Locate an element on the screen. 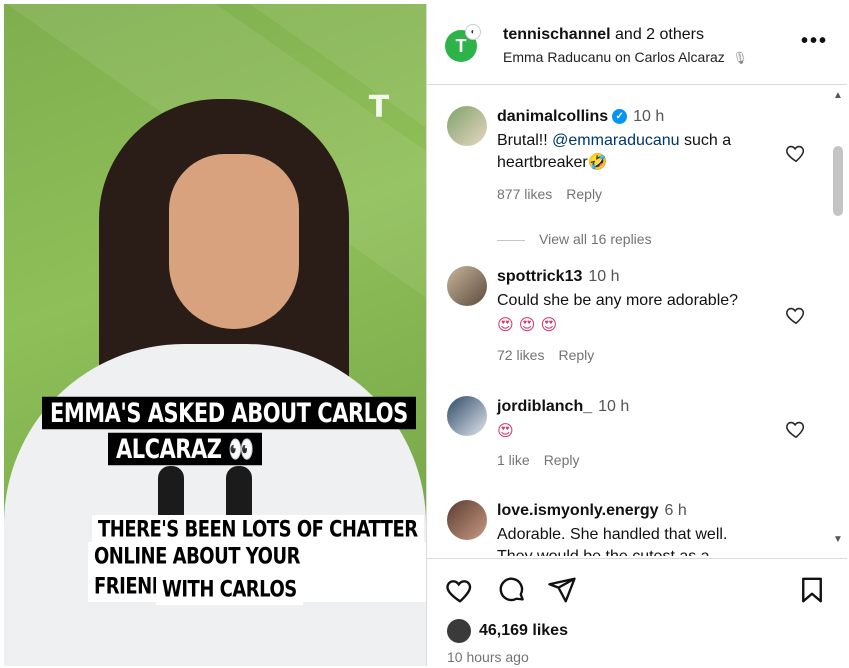 This screenshot has width=849, height=668. view-replies-button: View all 16 replies is located at coordinates (574, 239).